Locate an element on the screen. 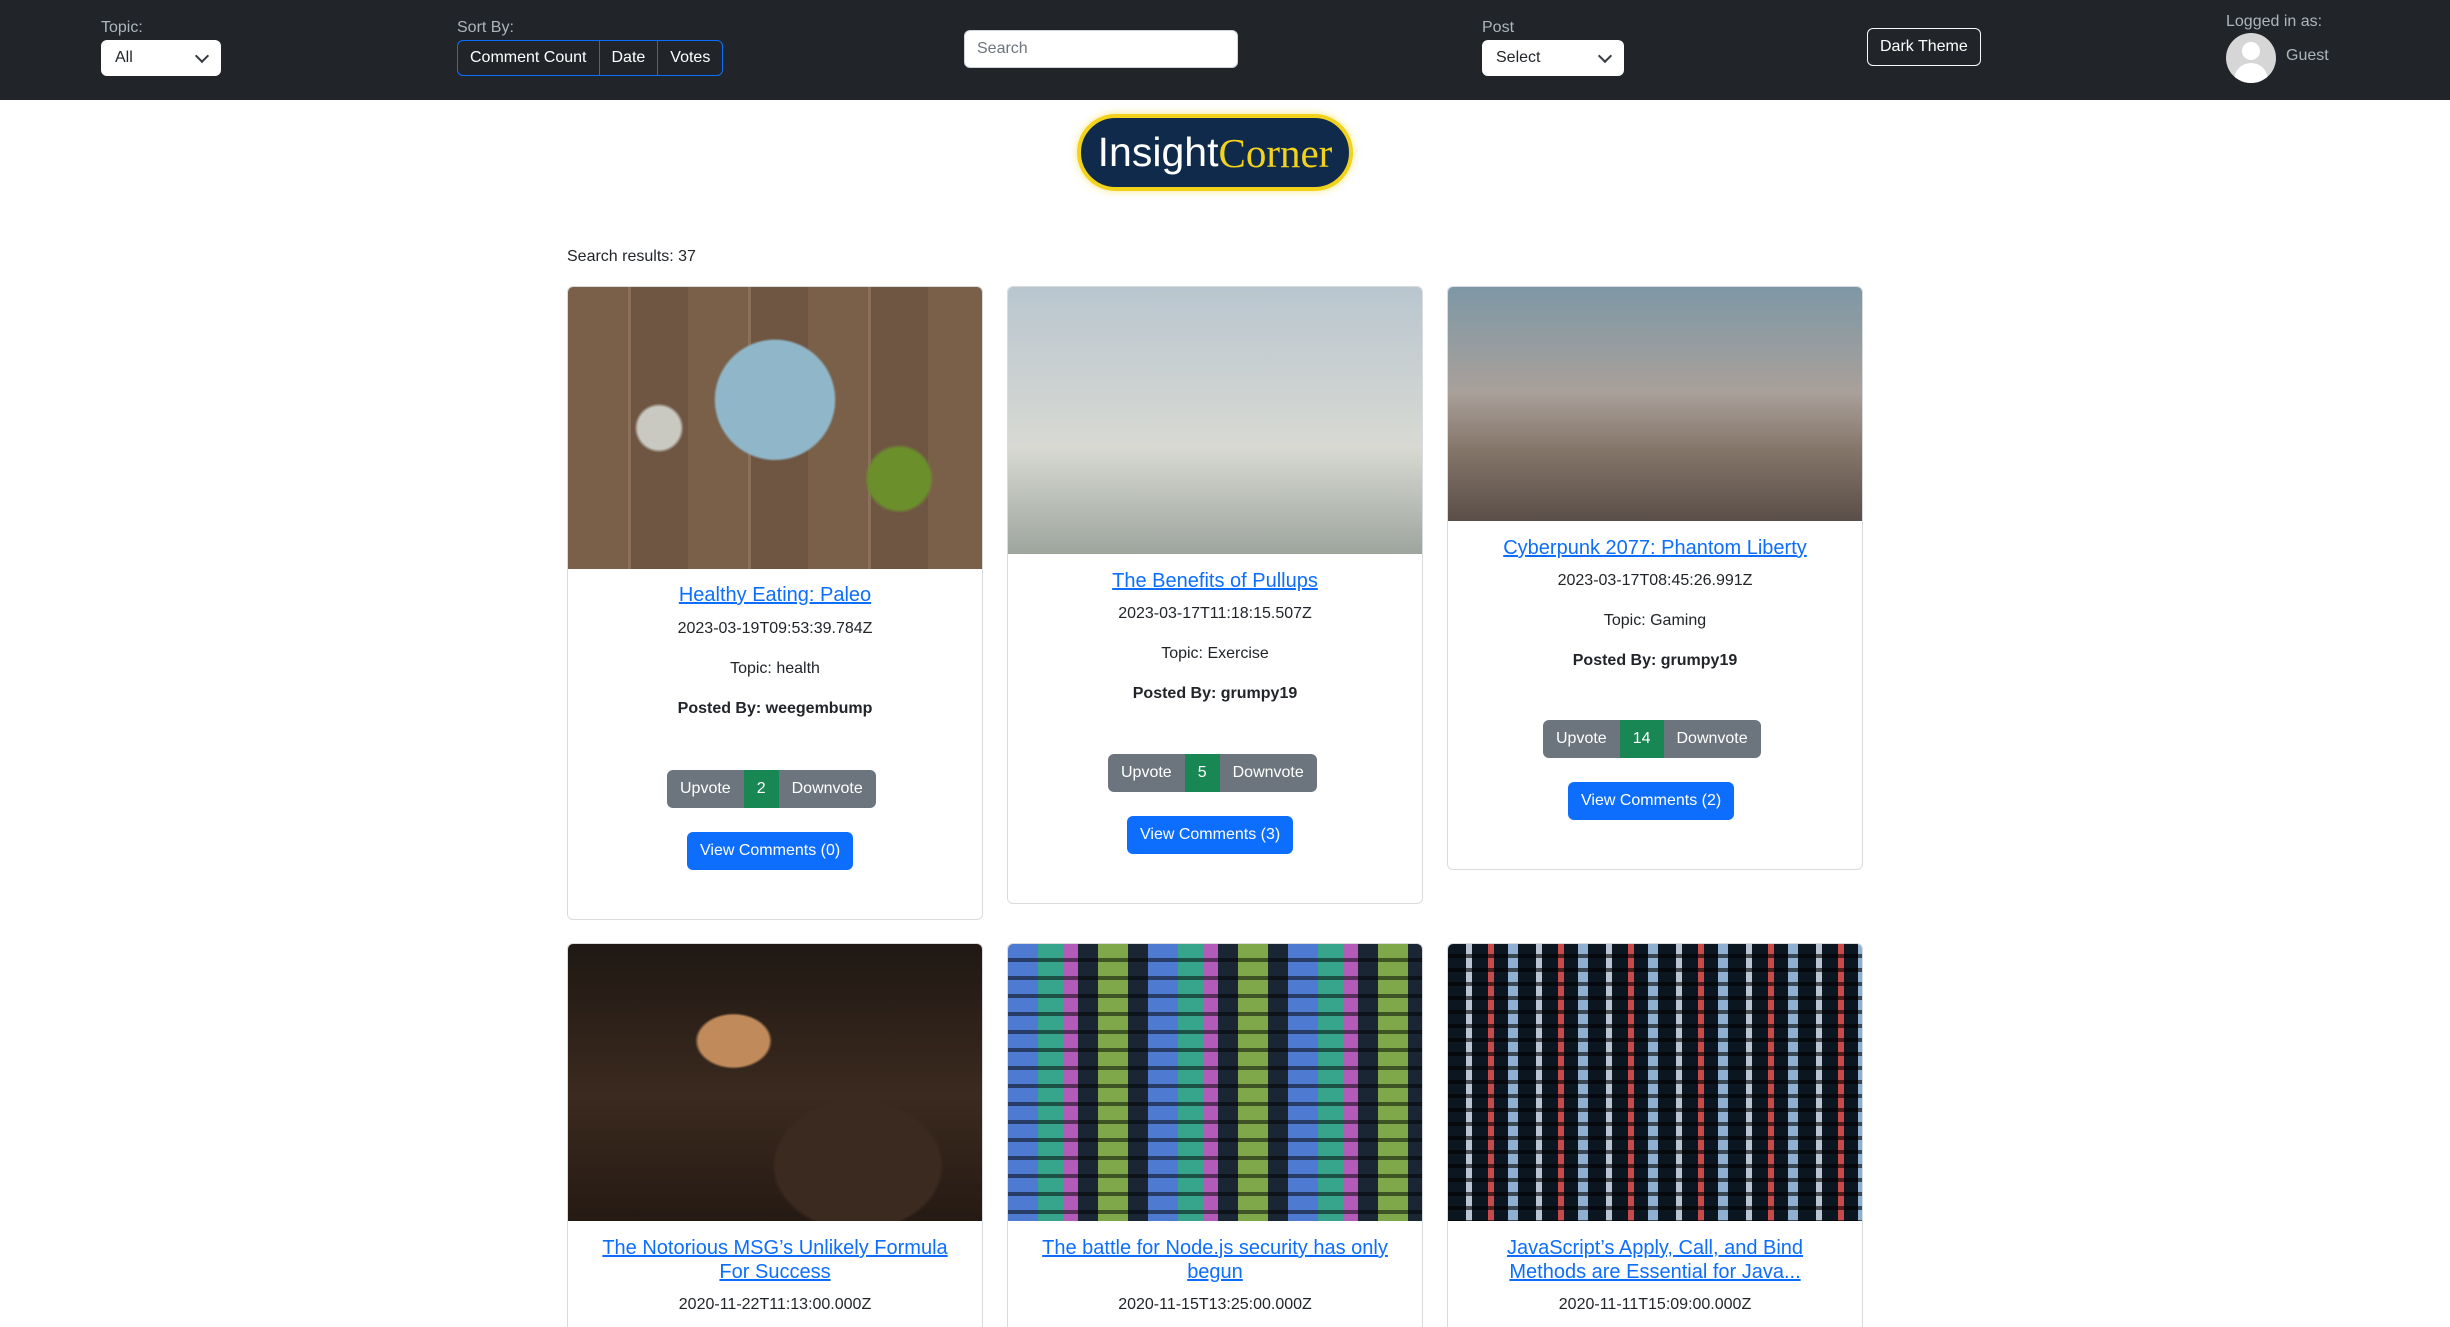 This screenshot has height=1327, width=2450. post-title-link: The Benefits of Pullups is located at coordinates (1215, 581).